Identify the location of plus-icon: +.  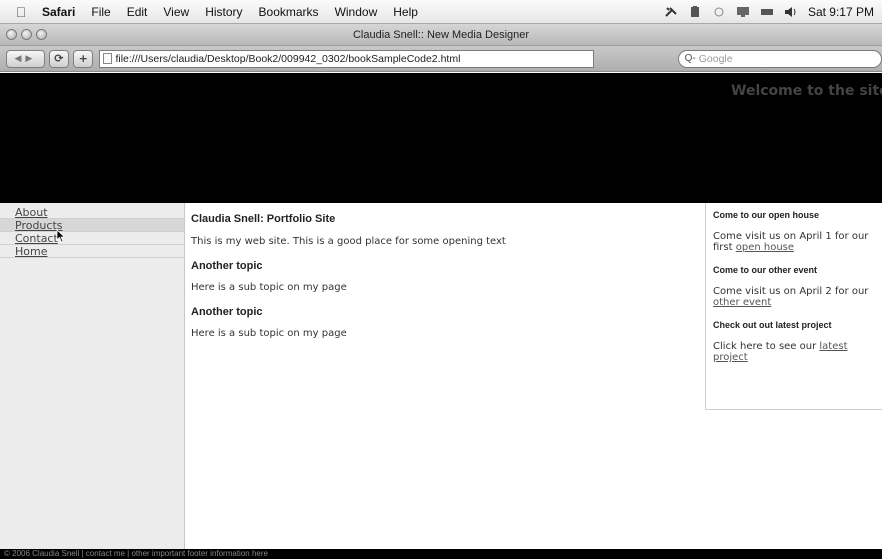
(83, 58).